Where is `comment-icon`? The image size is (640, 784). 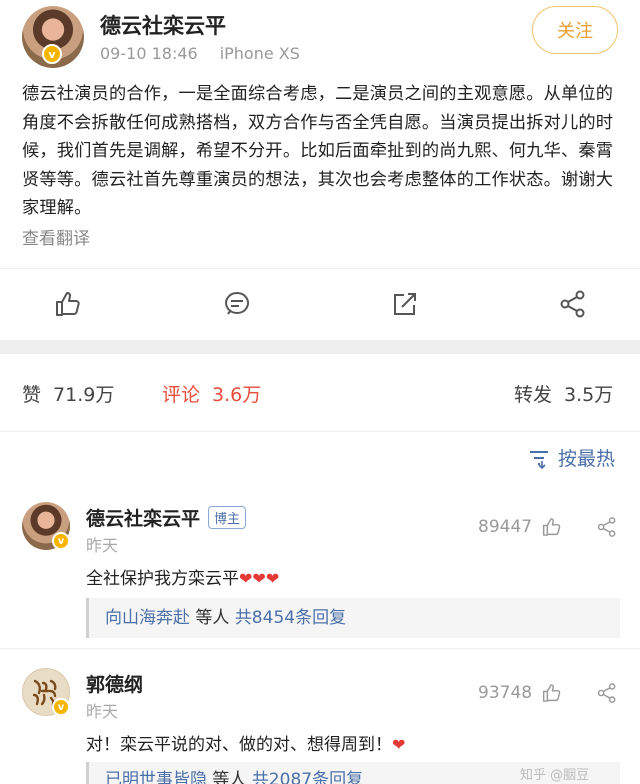 comment-icon is located at coordinates (237, 304).